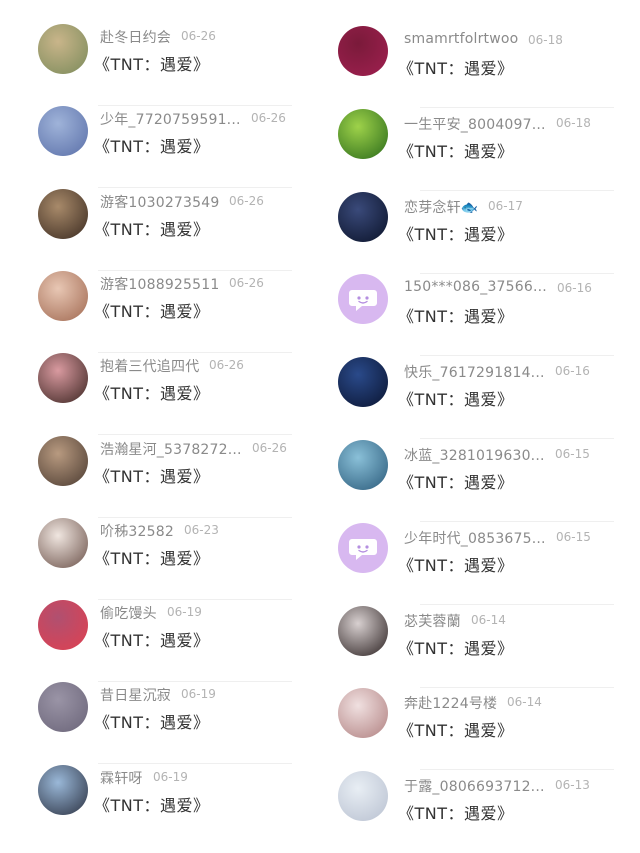  I want to click on list-item: 苾芙蓉蘭 06-14 《TNT：遇爱》, so click(470, 646).